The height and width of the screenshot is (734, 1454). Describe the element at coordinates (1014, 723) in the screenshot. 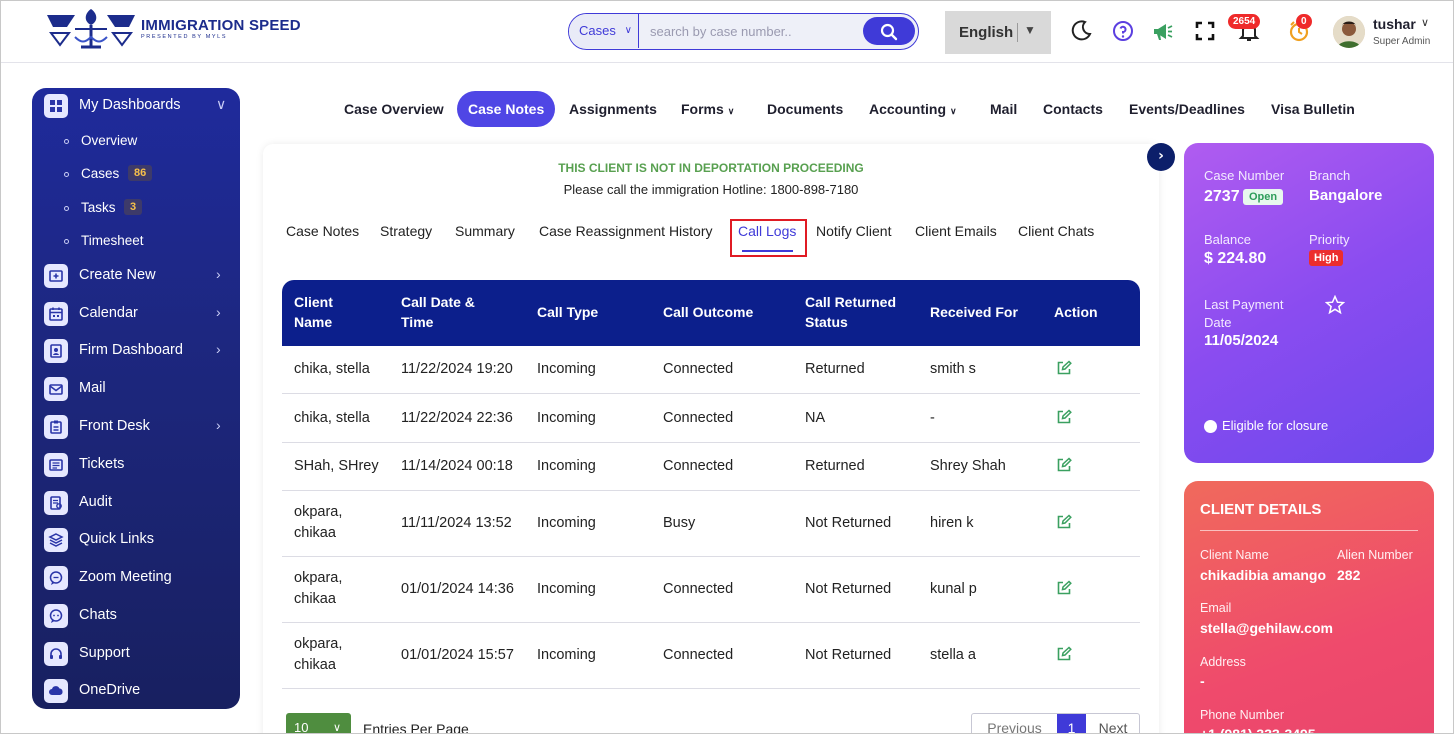

I see `previous-page-button: Previous` at that location.